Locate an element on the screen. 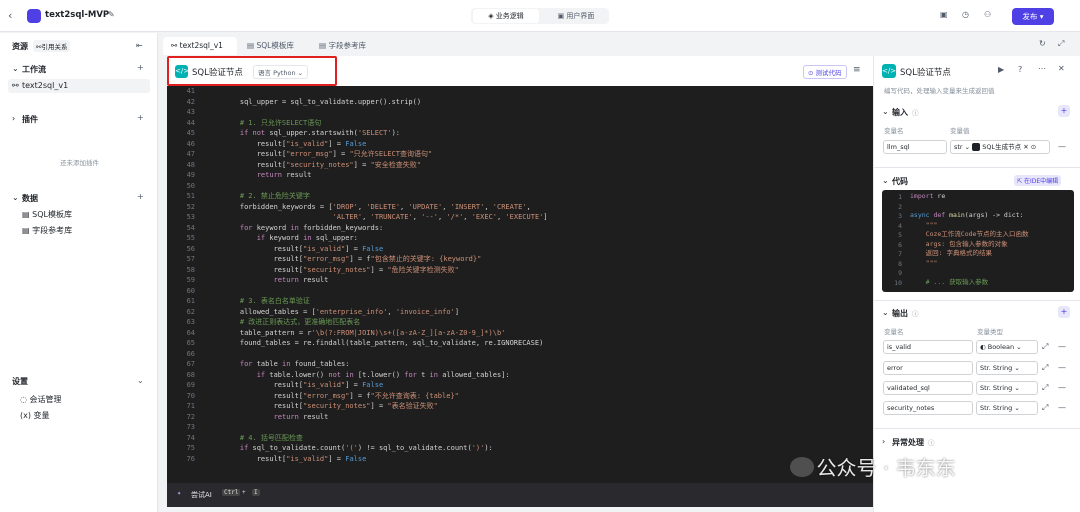  data-chevron-icon: ⌄ is located at coordinates (15, 197).